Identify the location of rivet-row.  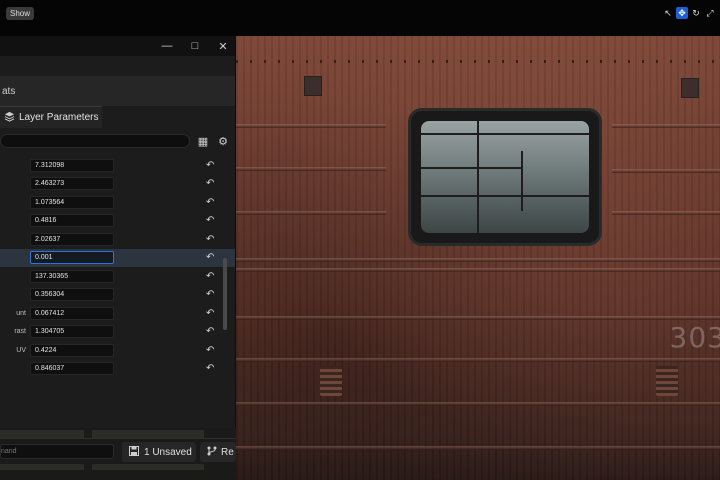
(478, 61).